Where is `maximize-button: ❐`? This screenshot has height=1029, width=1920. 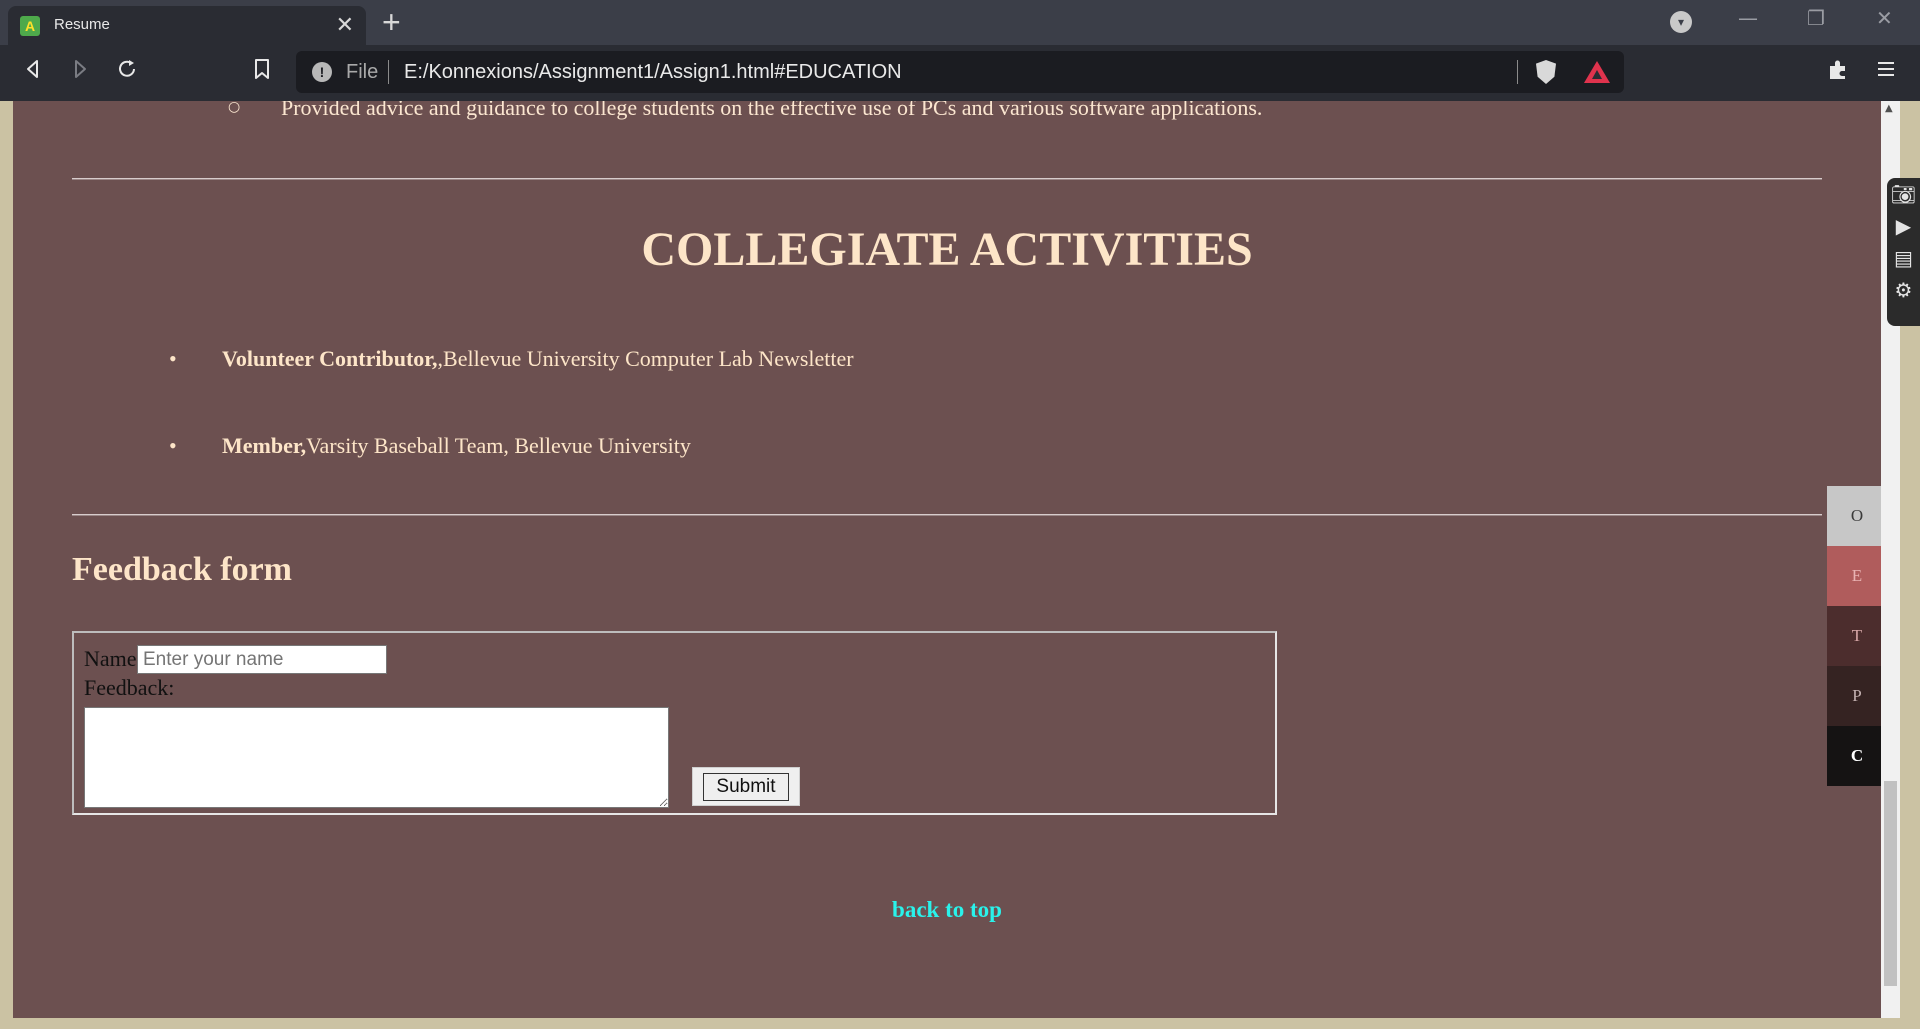
maximize-button: ❐ is located at coordinates (1816, 18).